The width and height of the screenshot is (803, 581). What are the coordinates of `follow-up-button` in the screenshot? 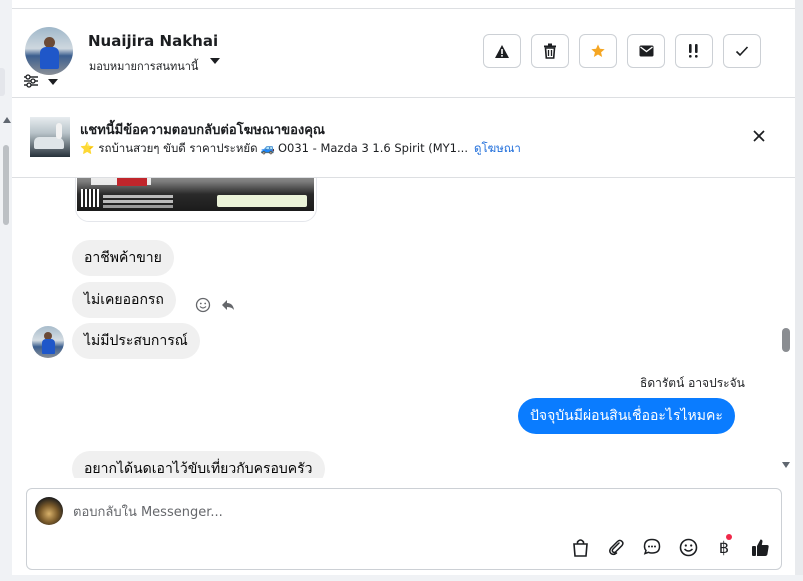 It's located at (694, 51).